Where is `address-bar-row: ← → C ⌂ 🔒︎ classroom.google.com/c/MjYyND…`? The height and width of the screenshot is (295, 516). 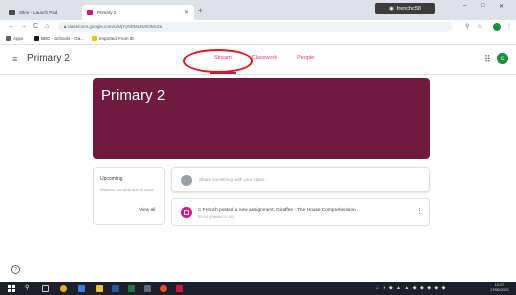
address-bar-row: ← → C ⌂ 🔒︎ classroom.google.com/c/MjYyND… is located at coordinates (258, 27).